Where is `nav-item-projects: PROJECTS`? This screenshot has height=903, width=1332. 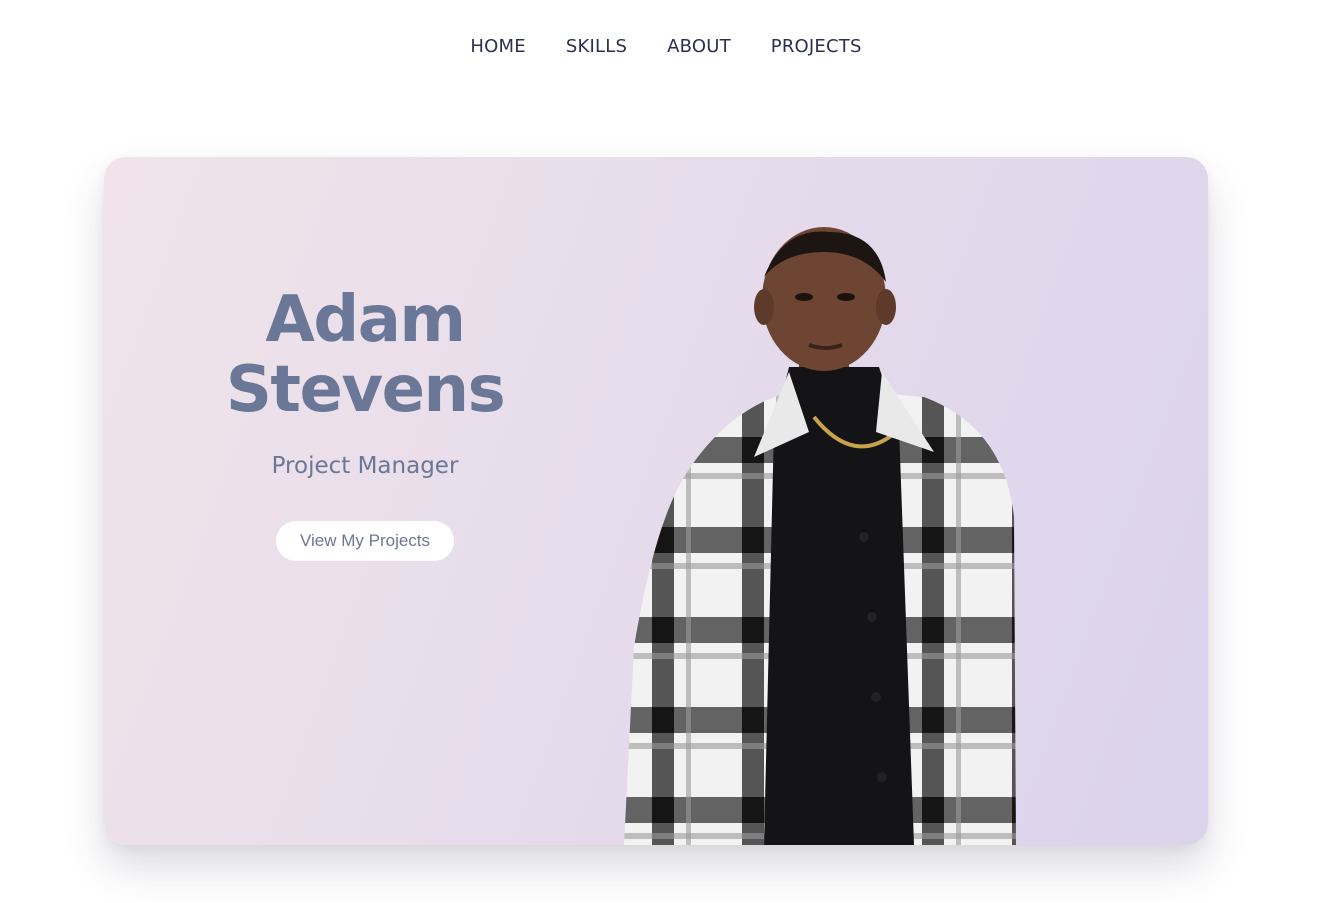 nav-item-projects: PROJECTS is located at coordinates (816, 47).